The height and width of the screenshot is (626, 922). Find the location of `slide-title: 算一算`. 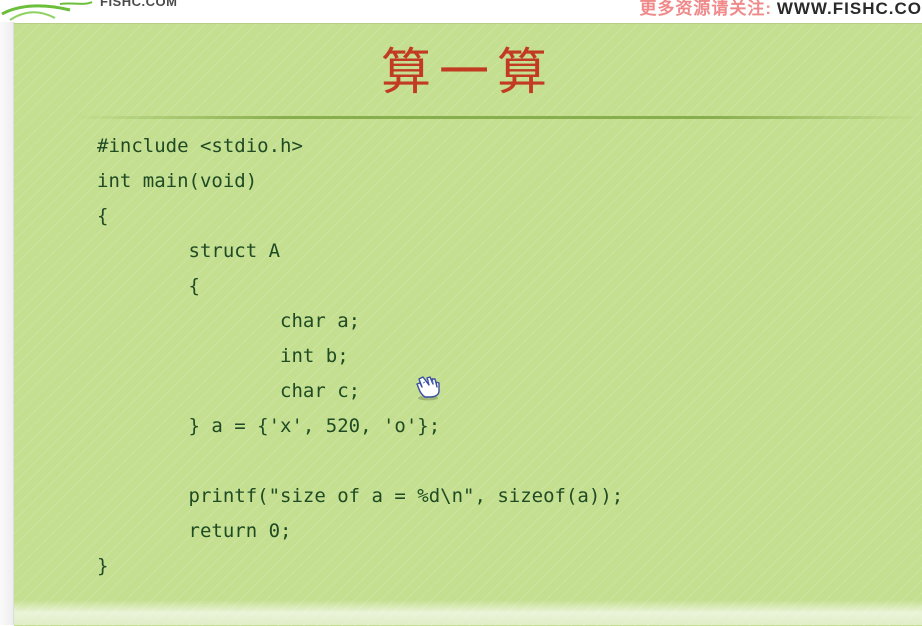

slide-title: 算一算 is located at coordinates (468, 72).